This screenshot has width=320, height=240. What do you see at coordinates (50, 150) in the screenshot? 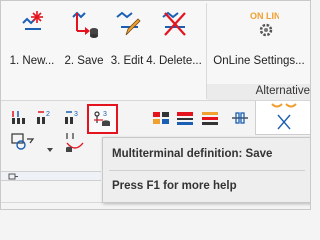
I see `chevron-down-icon` at bounding box center [50, 150].